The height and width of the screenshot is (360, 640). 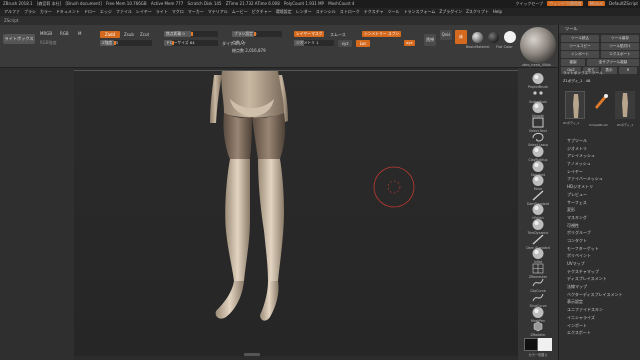 What do you see at coordinates (420, 11) in the screenshot?
I see `menu-item-20: トランスフォーム` at bounding box center [420, 11].